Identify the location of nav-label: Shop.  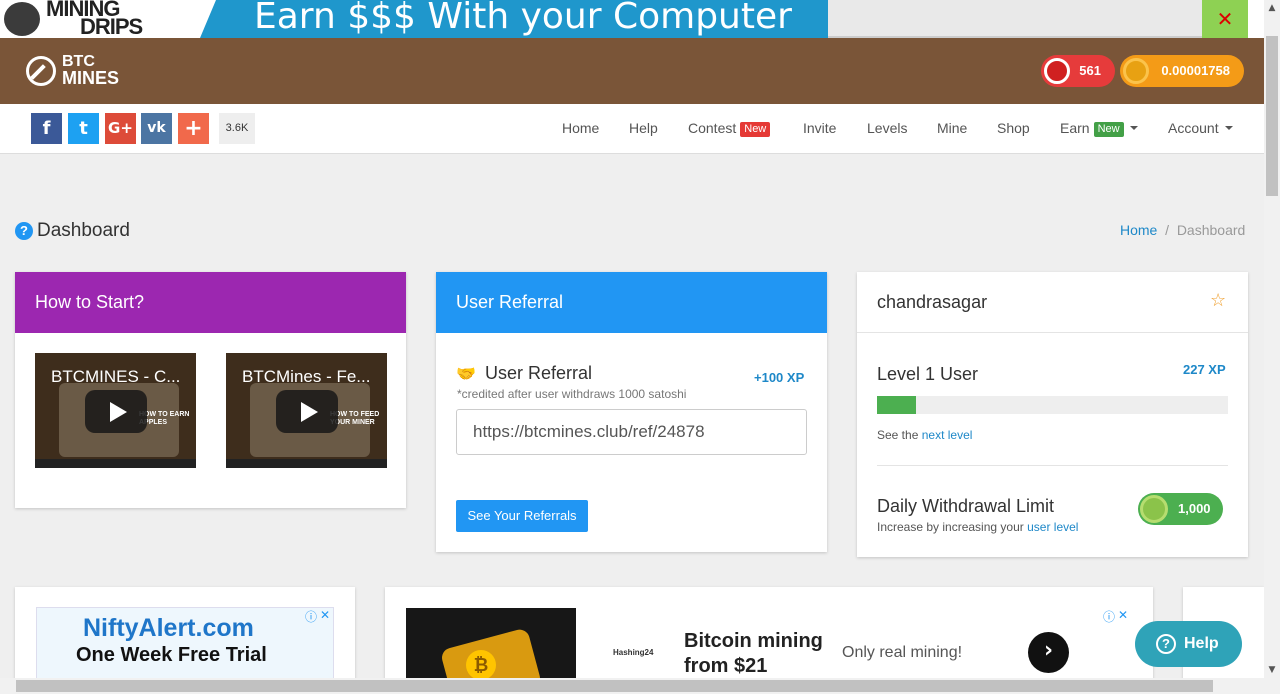
(1013, 128).